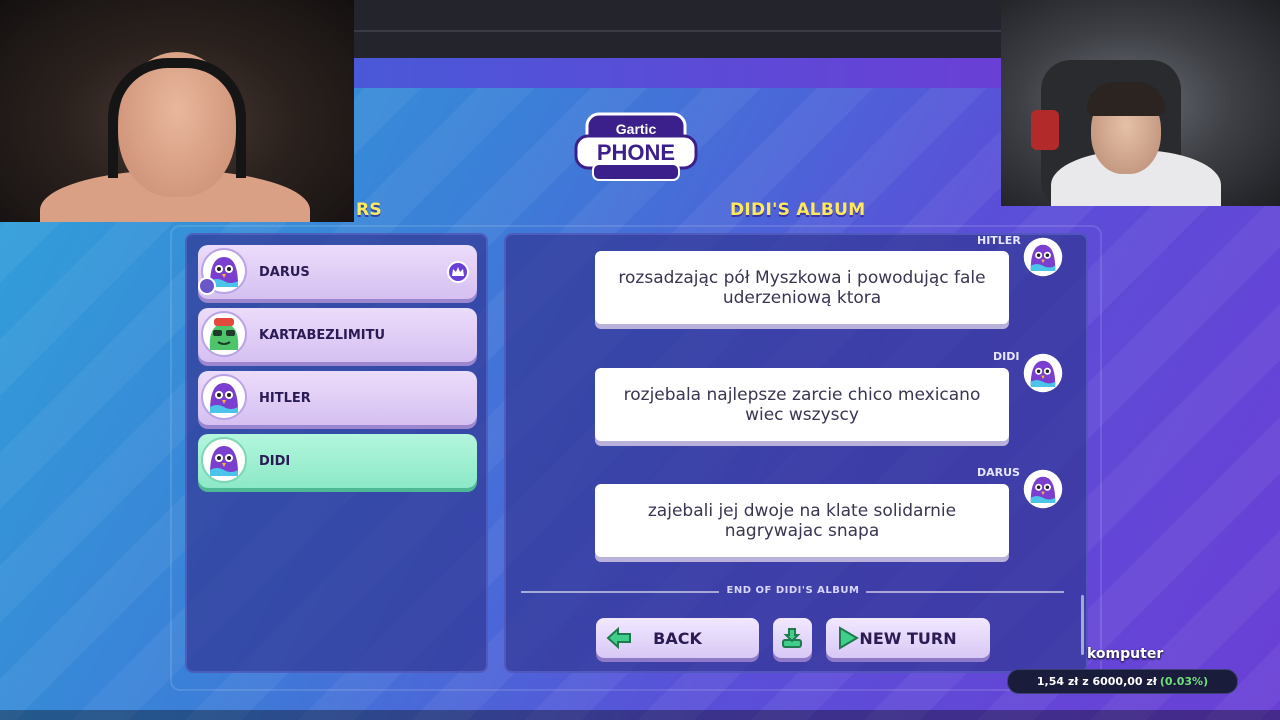 The width and height of the screenshot is (1280, 720). Describe the element at coordinates (337, 461) in the screenshot. I see `player-didi: DIDI` at that location.